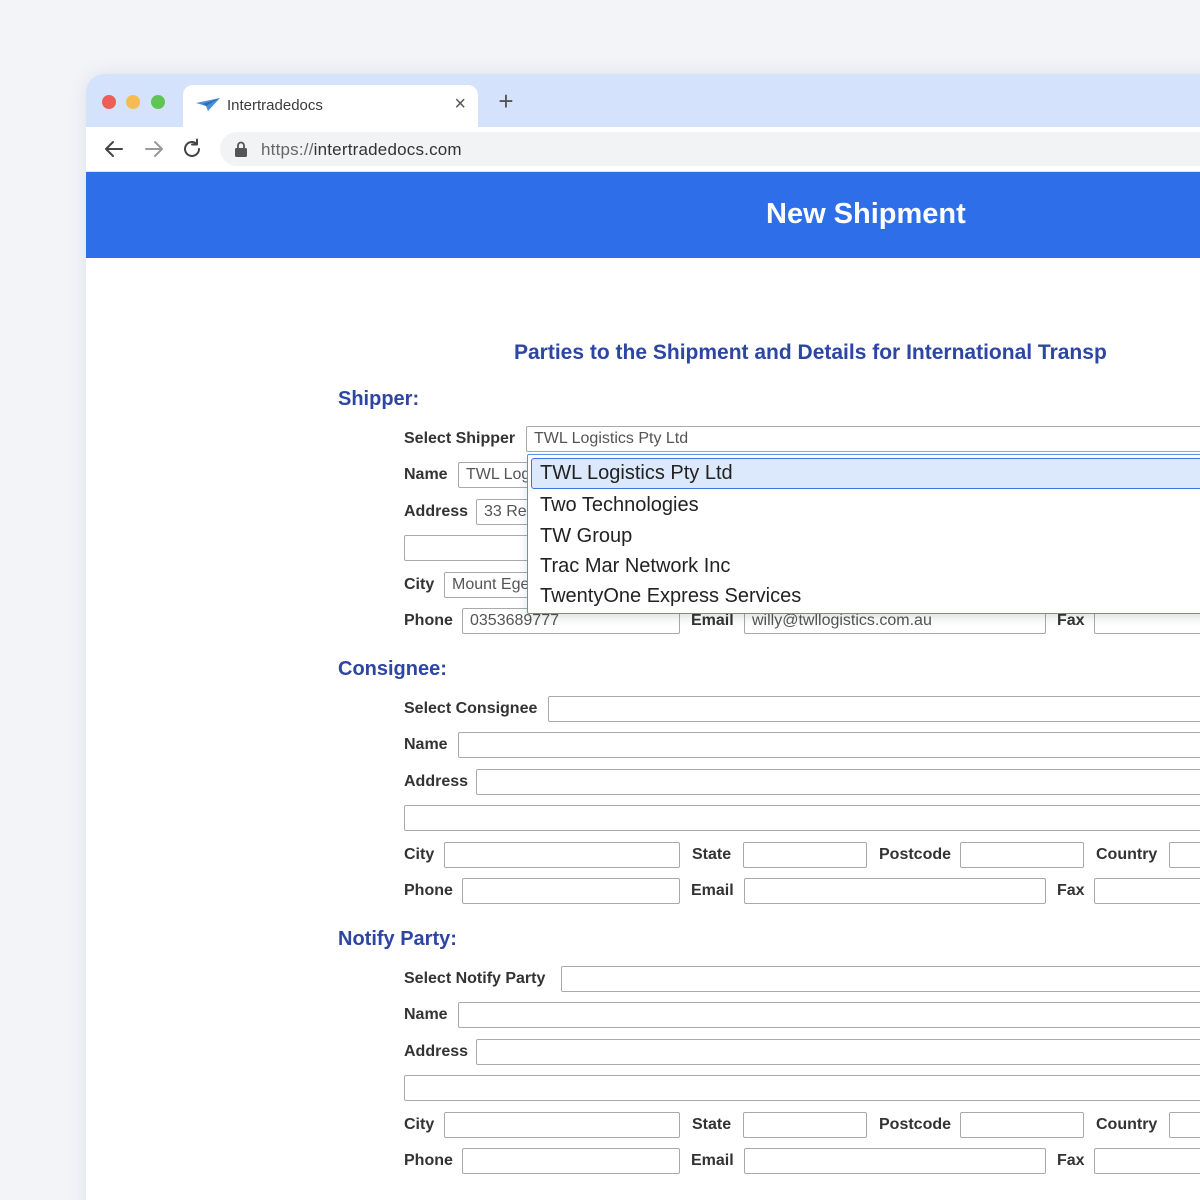 The height and width of the screenshot is (1200, 1200). Describe the element at coordinates (643, 100) in the screenshot. I see `tab-strip: Intertradedocs × +` at that location.